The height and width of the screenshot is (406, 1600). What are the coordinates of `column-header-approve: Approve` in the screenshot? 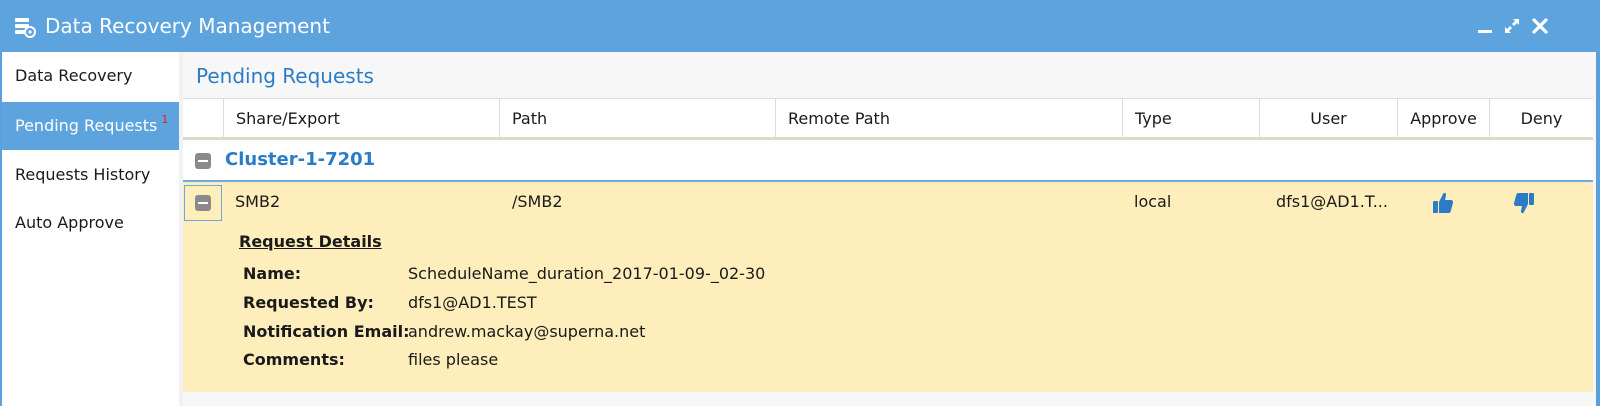 It's located at (1443, 118).